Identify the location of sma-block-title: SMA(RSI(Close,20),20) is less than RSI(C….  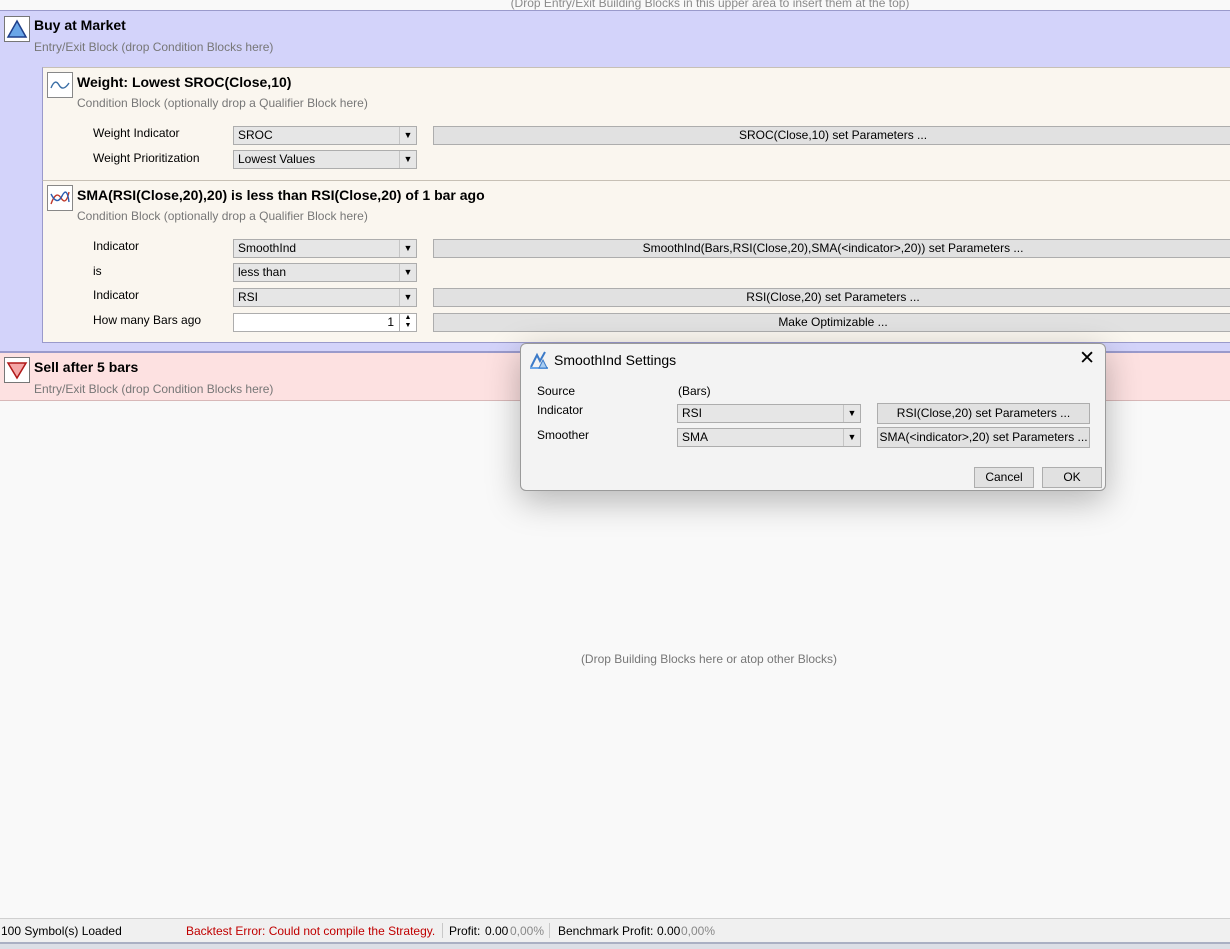
(281, 195).